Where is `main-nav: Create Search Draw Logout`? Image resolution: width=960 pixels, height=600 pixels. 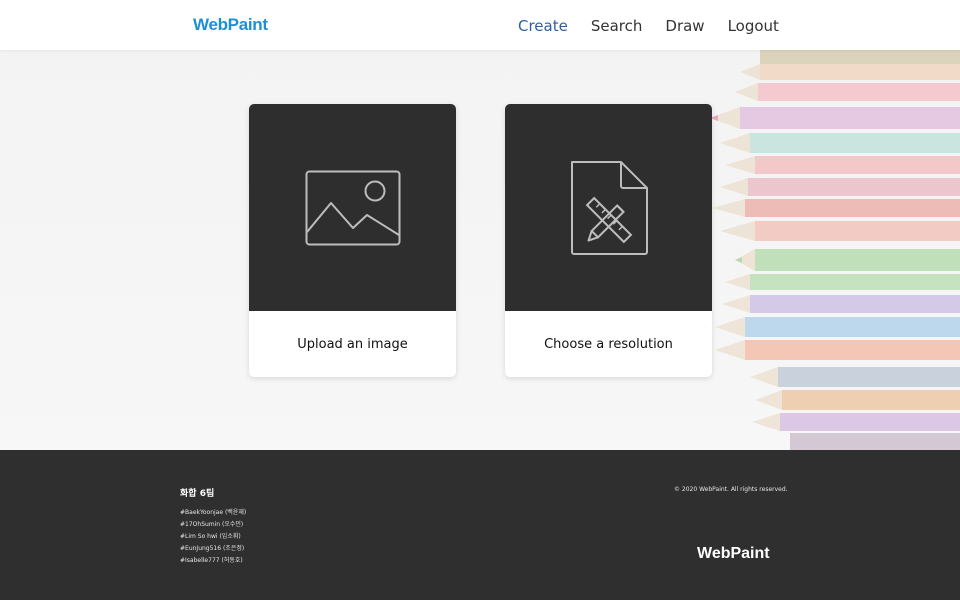
main-nav: Create Search Draw Logout is located at coordinates (660, 26).